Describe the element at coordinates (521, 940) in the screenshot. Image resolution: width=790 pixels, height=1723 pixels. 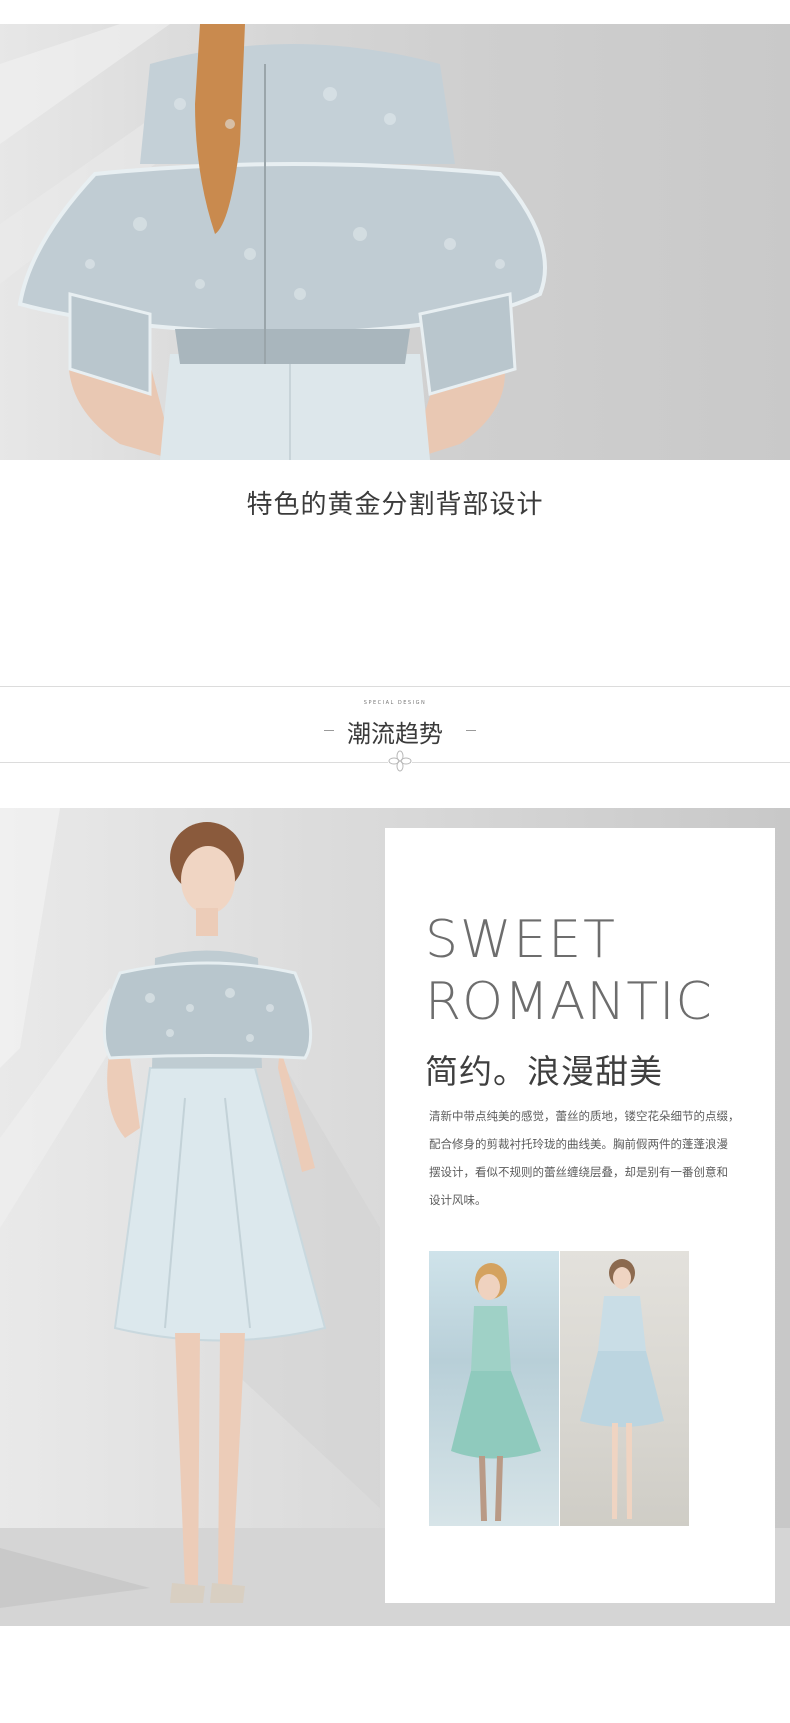
I see `headline-sweet: SWEET` at that location.